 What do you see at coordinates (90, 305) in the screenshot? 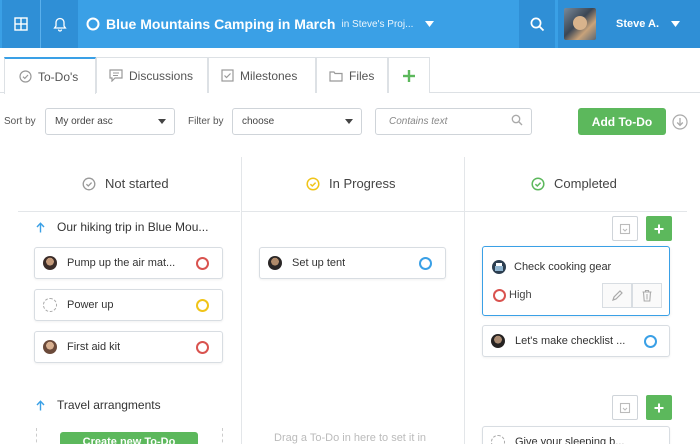
I see `todo-title: Power up` at bounding box center [90, 305].